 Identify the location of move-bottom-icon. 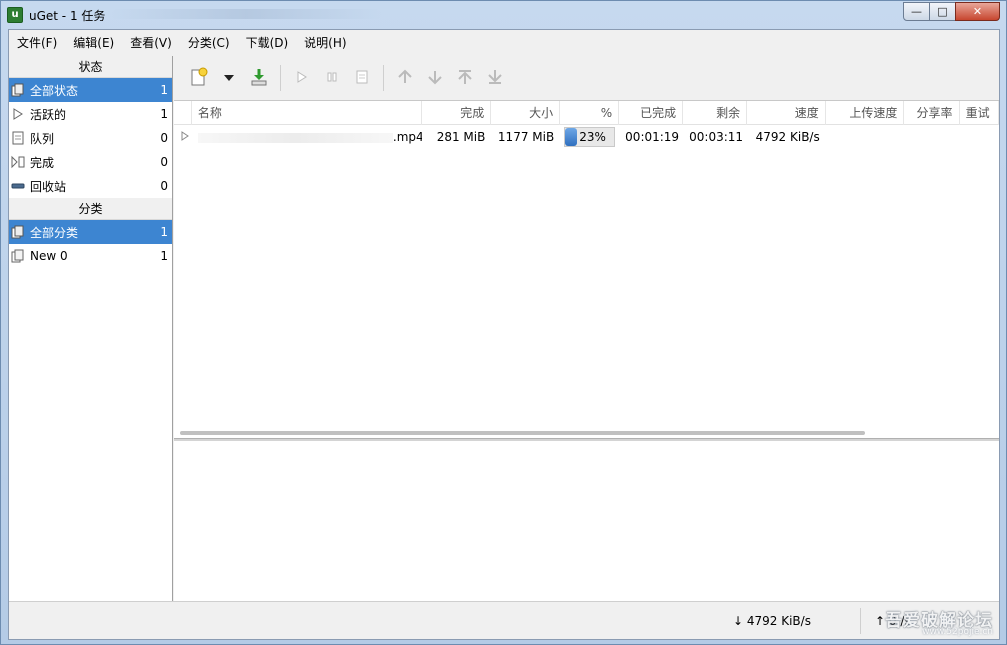
(495, 78).